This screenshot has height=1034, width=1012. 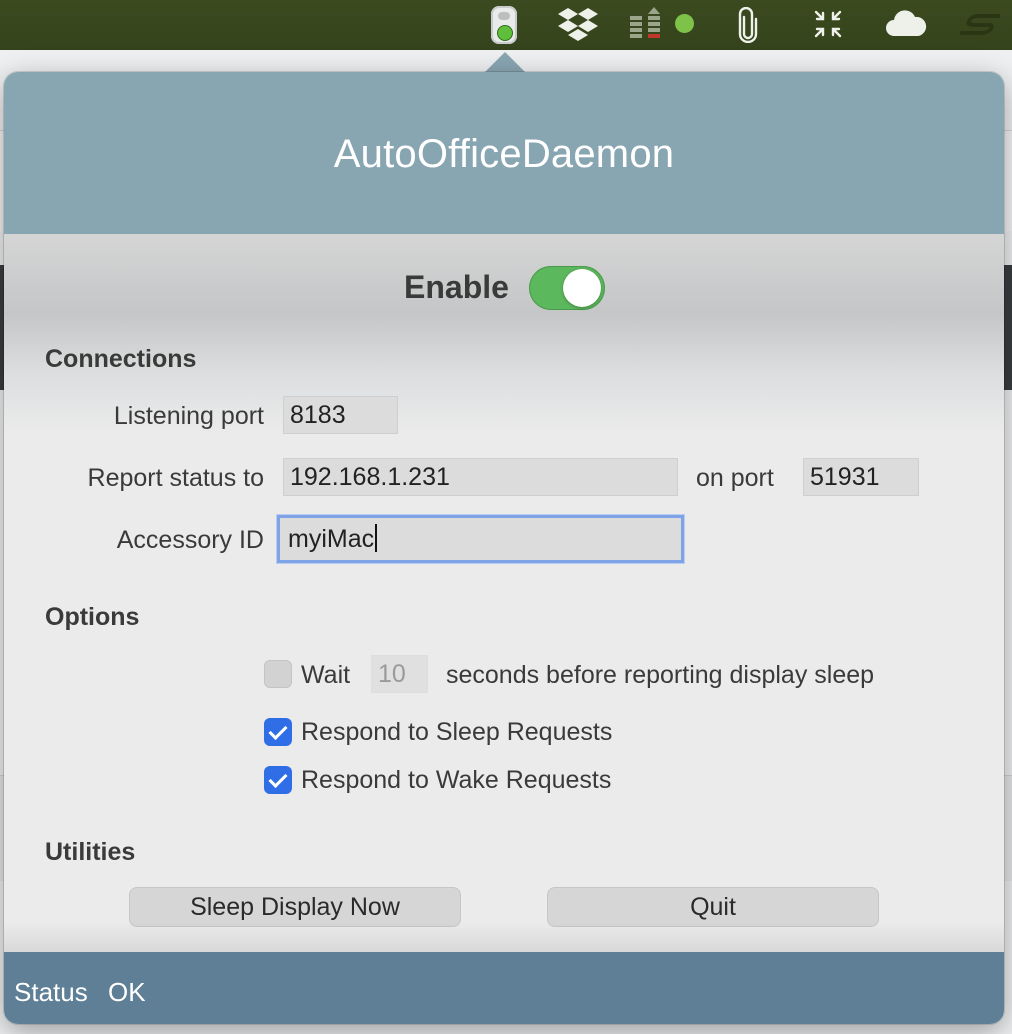 I want to click on wait-checkbox, so click(x=278, y=674).